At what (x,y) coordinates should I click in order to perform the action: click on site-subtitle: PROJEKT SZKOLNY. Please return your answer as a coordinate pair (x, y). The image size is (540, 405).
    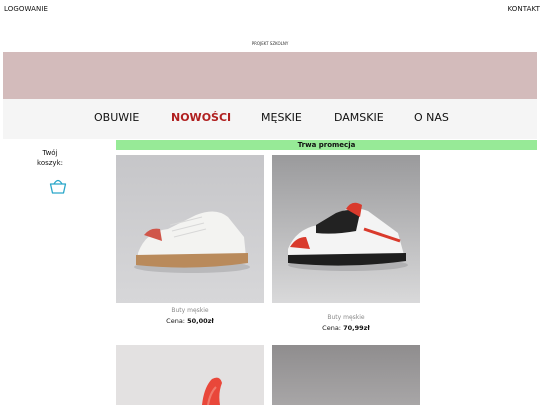
    Looking at the image, I should click on (270, 43).